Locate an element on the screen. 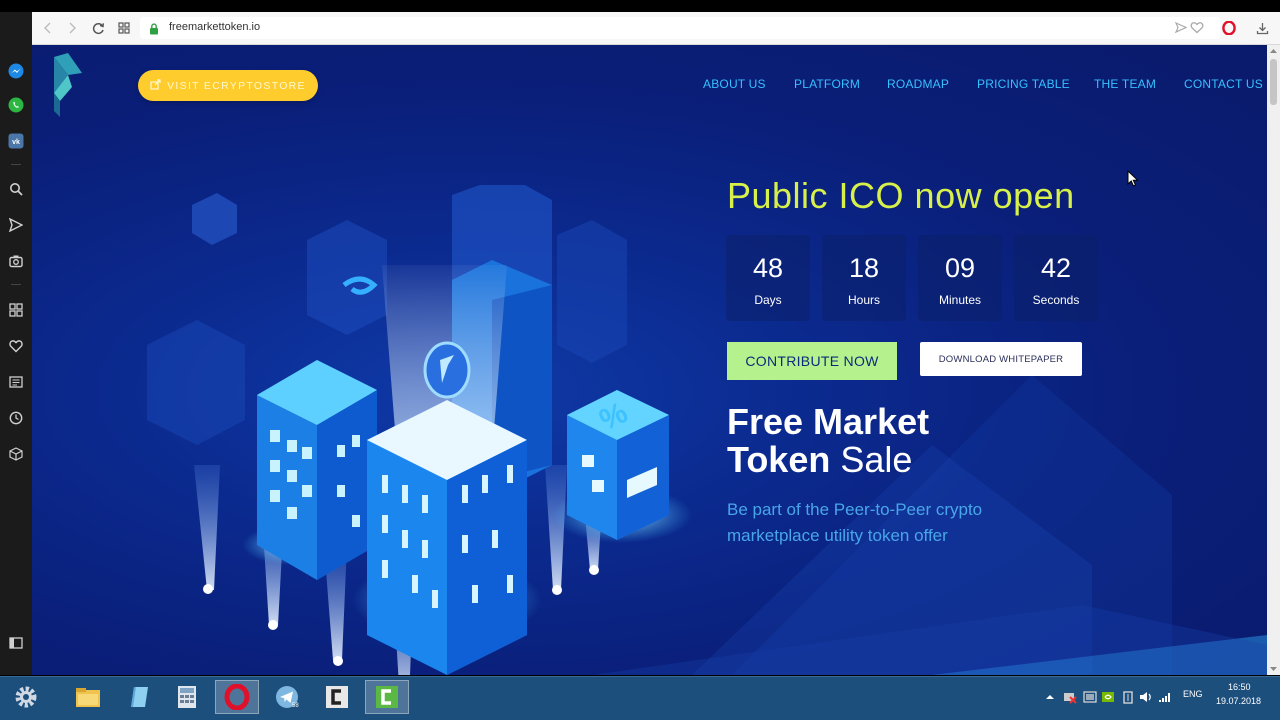 This screenshot has width=1280, height=720. file-explorer-icon is located at coordinates (88, 697).